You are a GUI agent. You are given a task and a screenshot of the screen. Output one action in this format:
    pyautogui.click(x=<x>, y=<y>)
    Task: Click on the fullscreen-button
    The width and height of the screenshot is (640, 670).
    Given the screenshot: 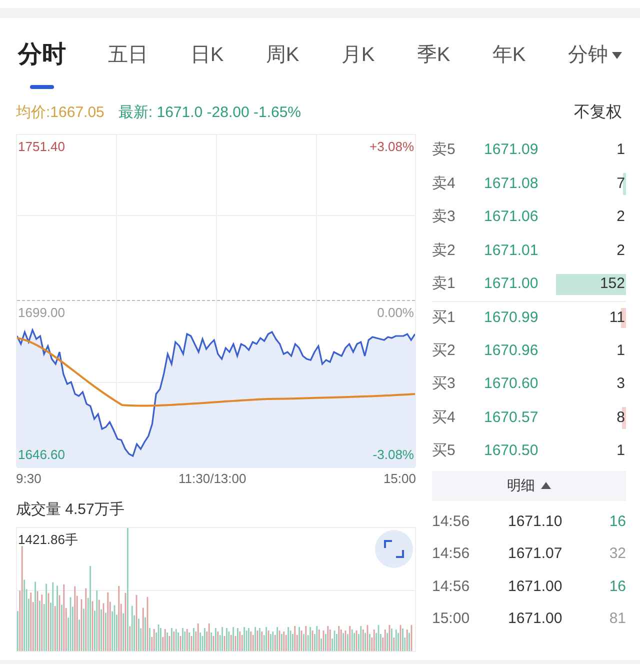 What is the action you would take?
    pyautogui.click(x=394, y=549)
    